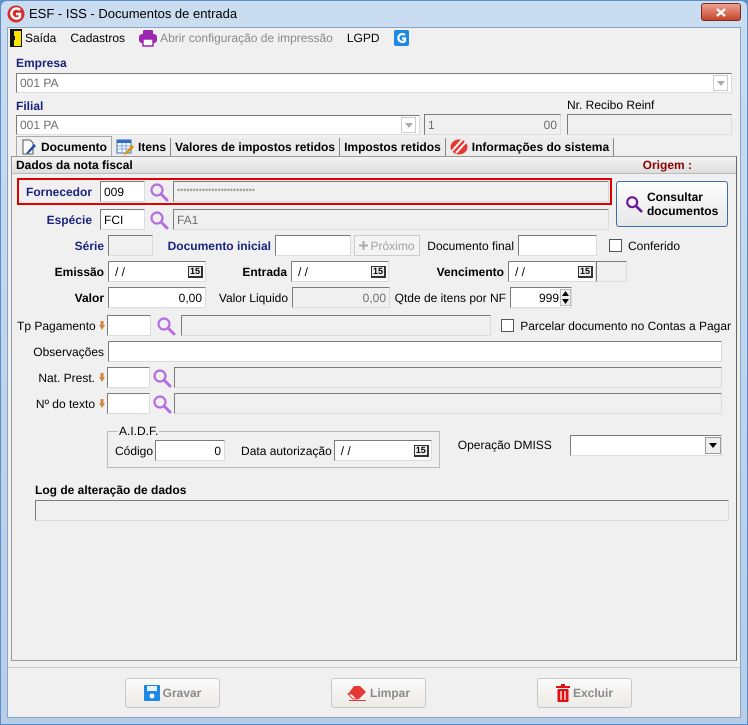 This screenshot has width=748, height=725. What do you see at coordinates (401, 38) in the screenshot?
I see `logo-icon` at bounding box center [401, 38].